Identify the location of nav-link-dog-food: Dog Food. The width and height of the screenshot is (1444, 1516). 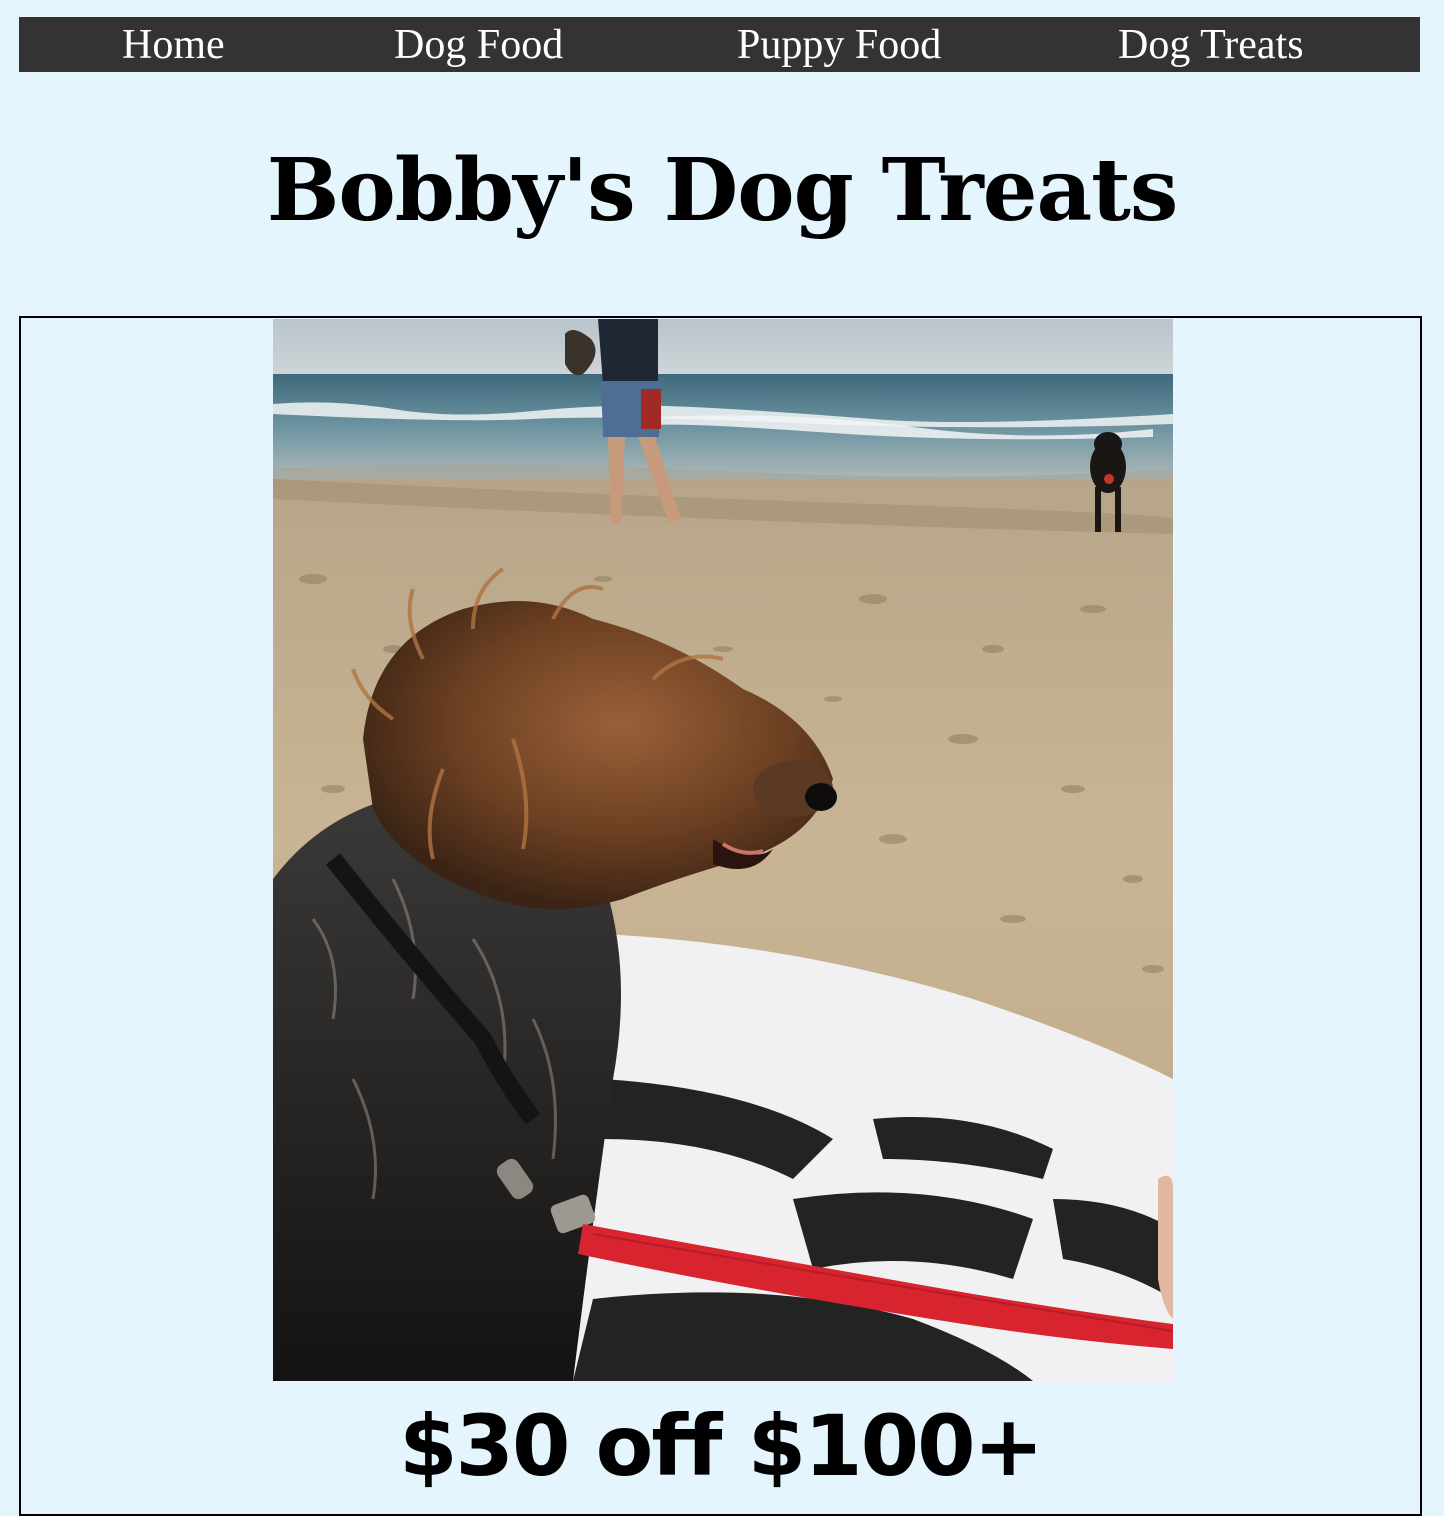
(478, 44).